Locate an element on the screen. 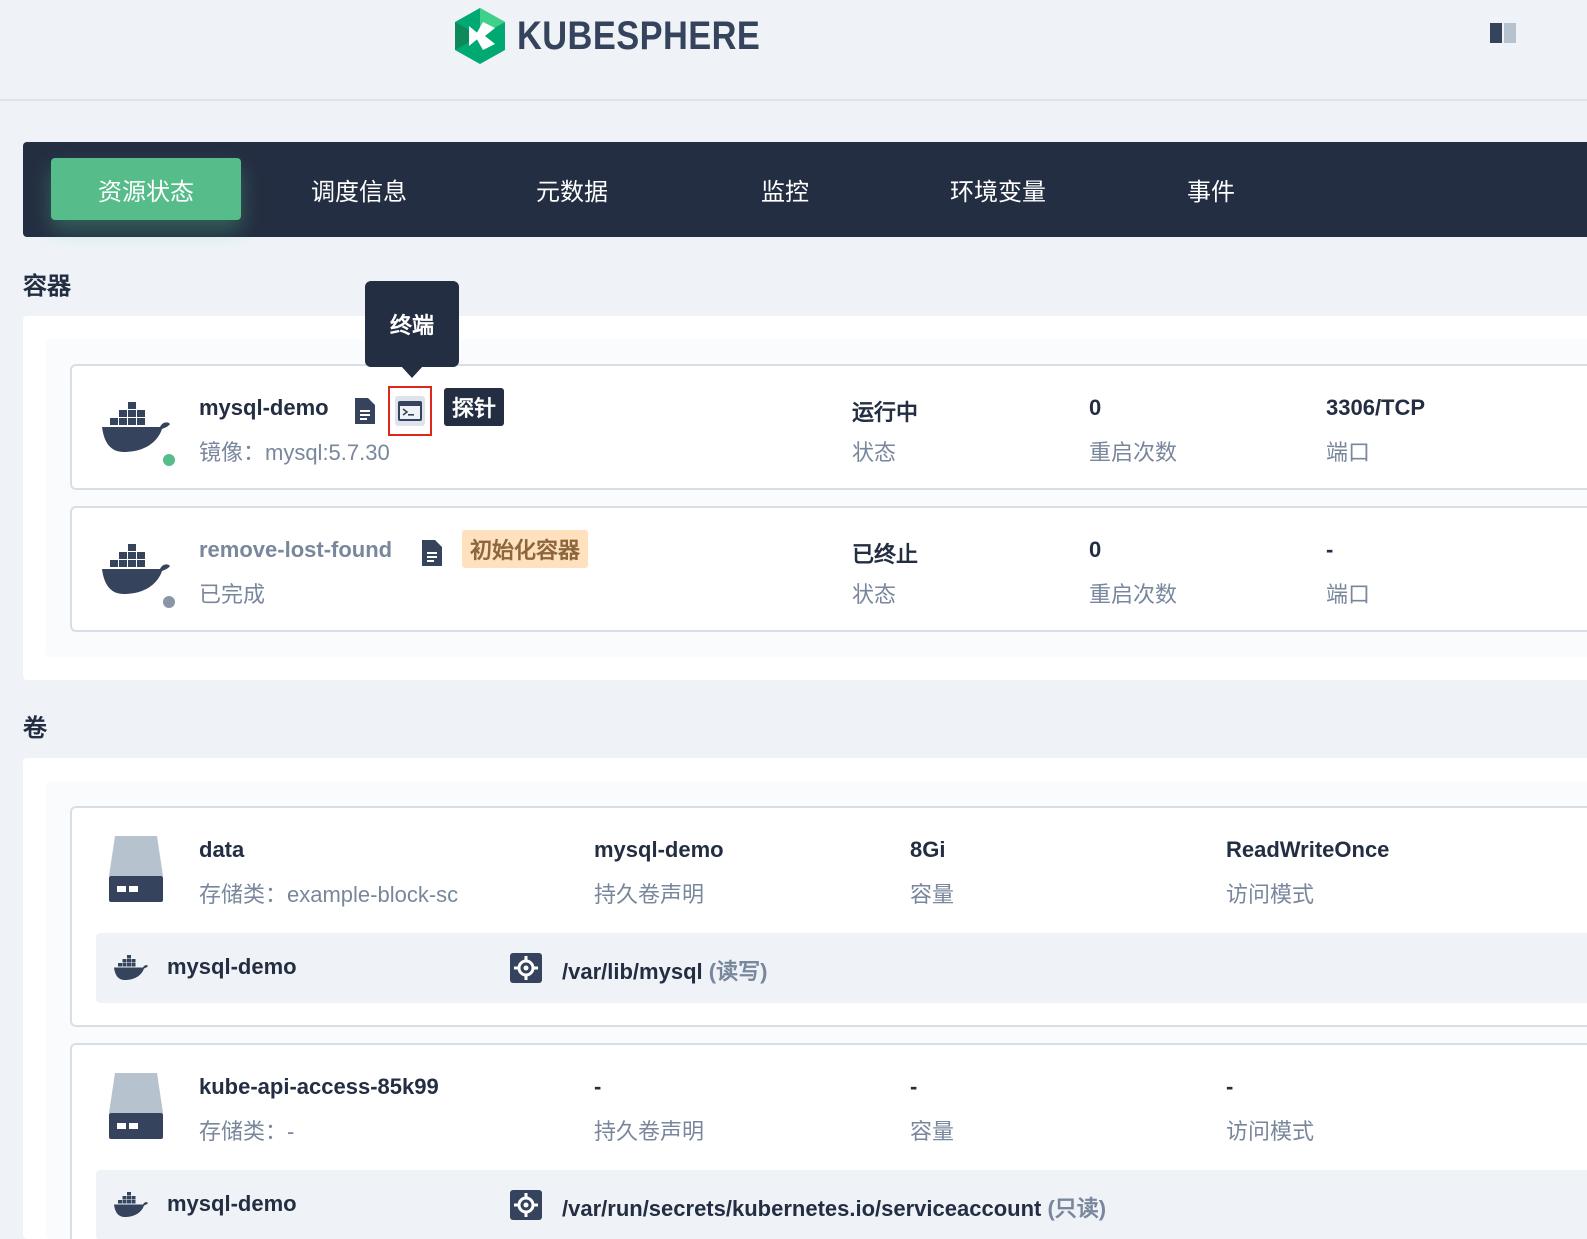  access-mode-value: - is located at coordinates (1230, 1086).